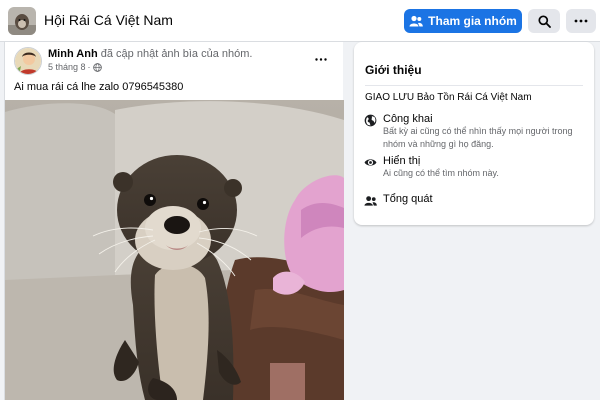  I want to click on post-author: Minh Anh, so click(73, 54).